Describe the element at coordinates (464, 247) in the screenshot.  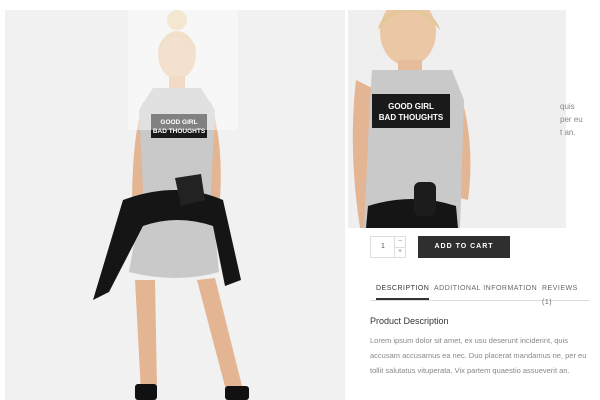
I see `add-to-cart-button: ADD TO CART` at that location.